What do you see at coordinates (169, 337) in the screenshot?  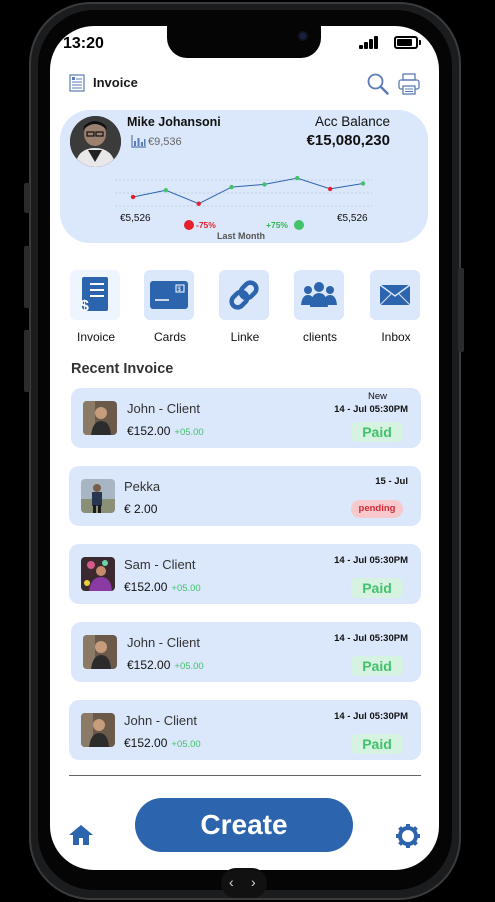 I see `quick-action-label: Cards` at bounding box center [169, 337].